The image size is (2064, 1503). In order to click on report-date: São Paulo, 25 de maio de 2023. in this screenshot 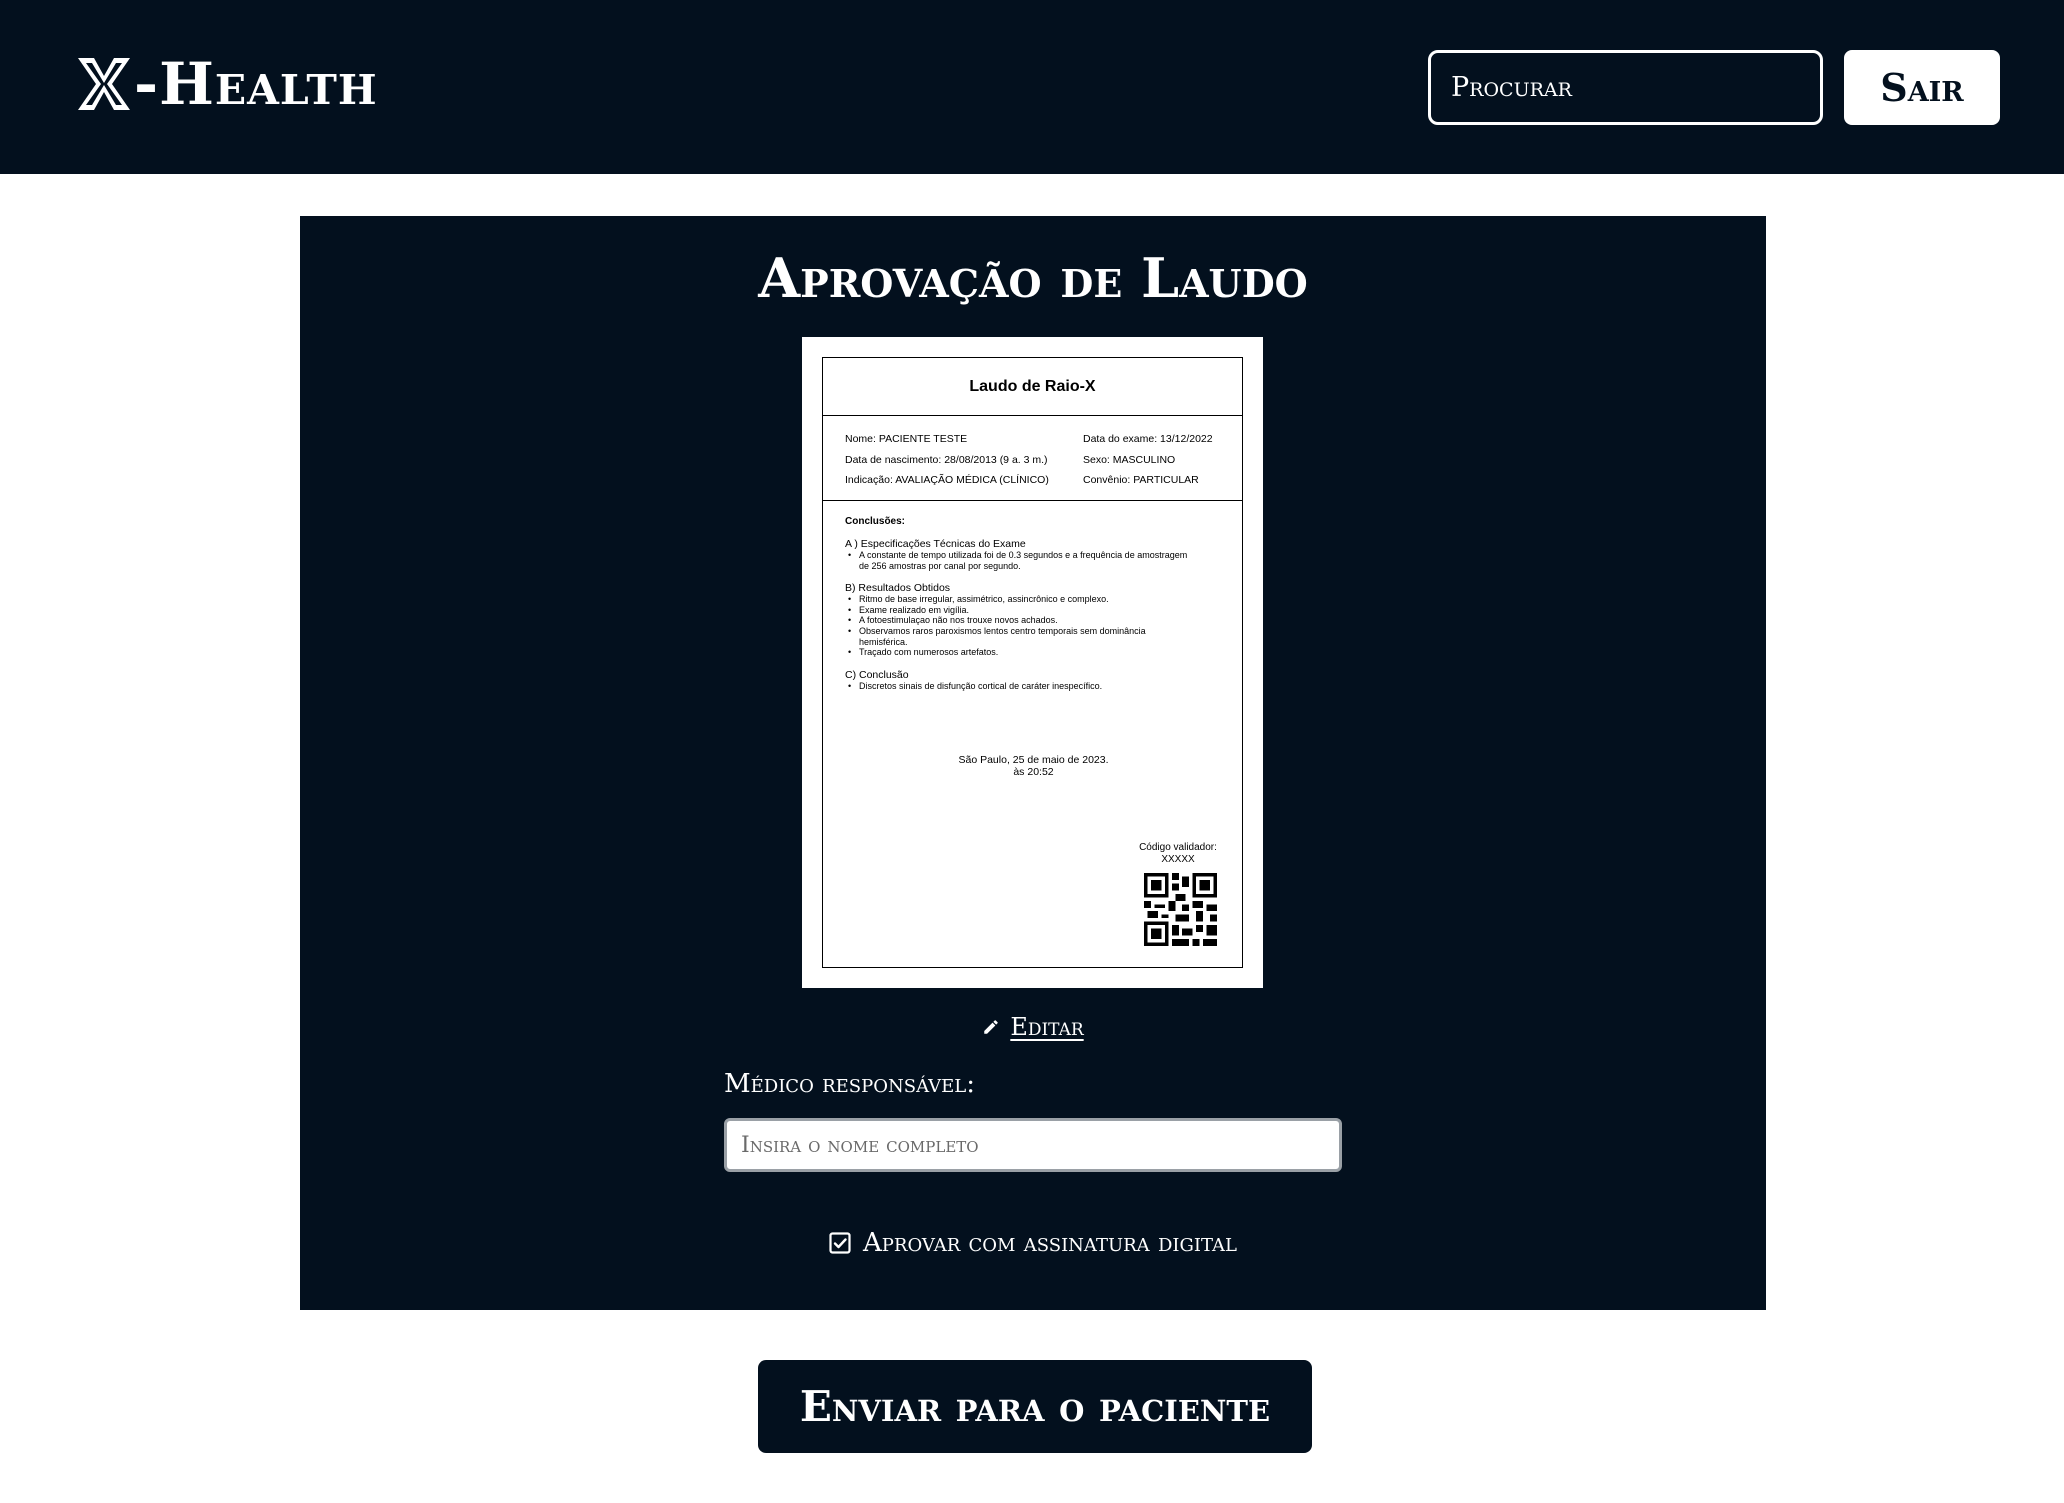, I will do `click(1033, 760)`.